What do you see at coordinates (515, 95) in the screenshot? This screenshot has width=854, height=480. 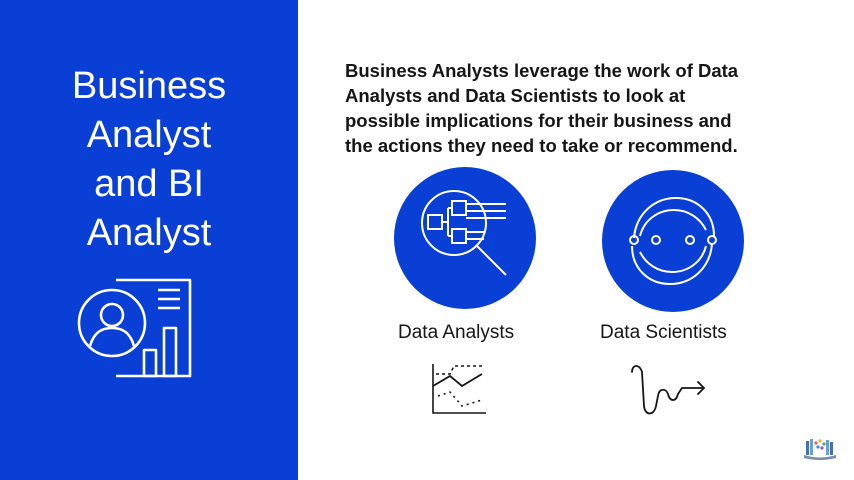 I see `description-line: Analysts and Data Scientists to look at` at bounding box center [515, 95].